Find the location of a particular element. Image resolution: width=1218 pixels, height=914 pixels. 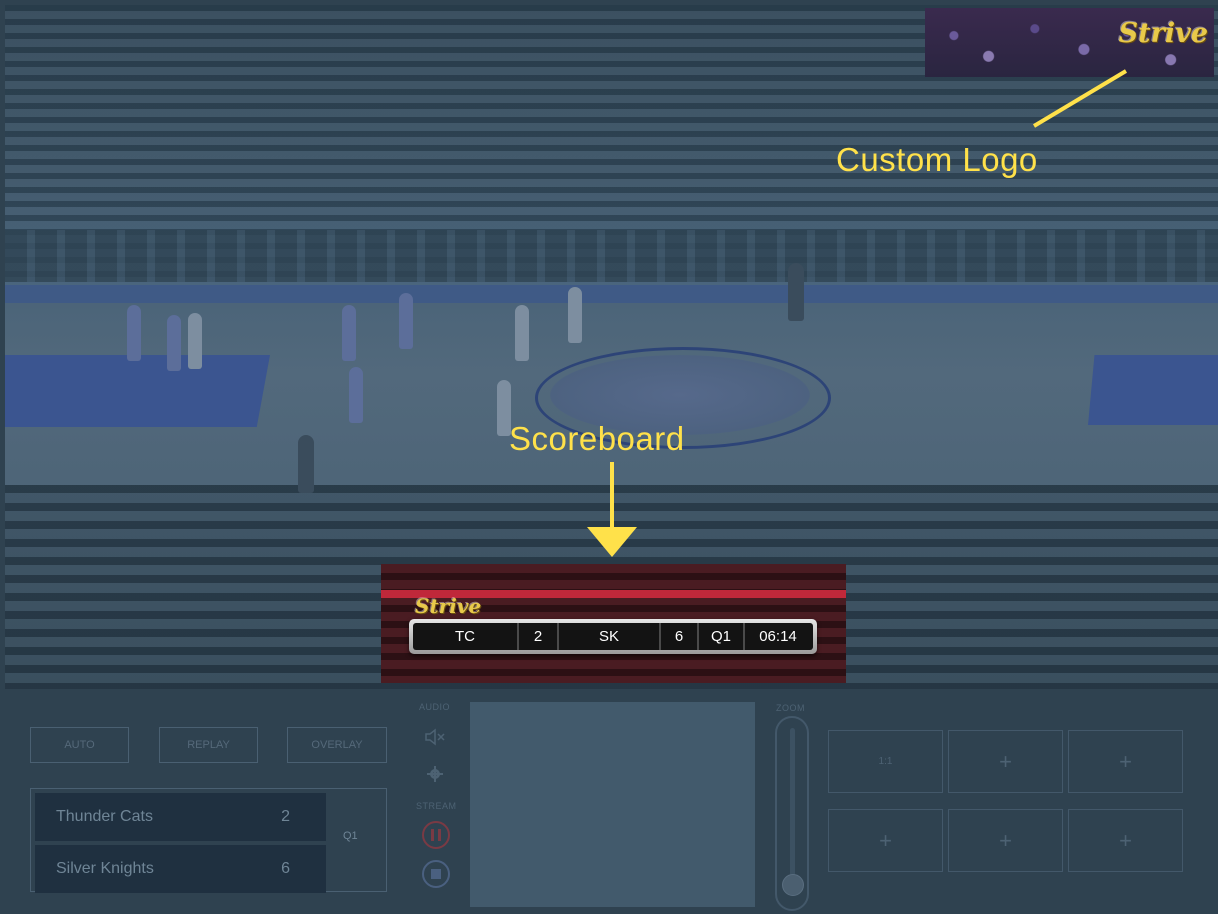

team-row-1: Thunder Cats 2 is located at coordinates (180, 817).